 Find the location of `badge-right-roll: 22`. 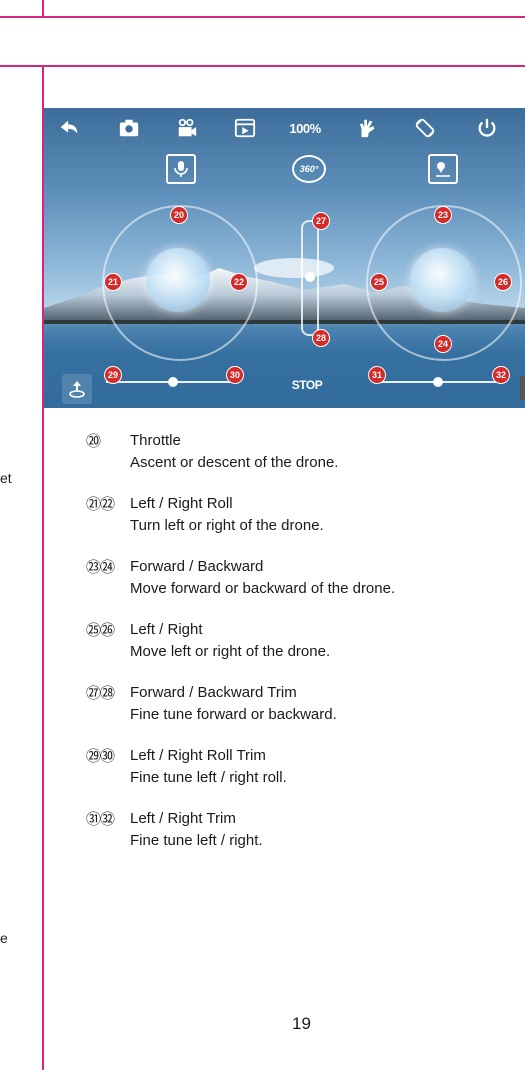

badge-right-roll: 22 is located at coordinates (239, 282).